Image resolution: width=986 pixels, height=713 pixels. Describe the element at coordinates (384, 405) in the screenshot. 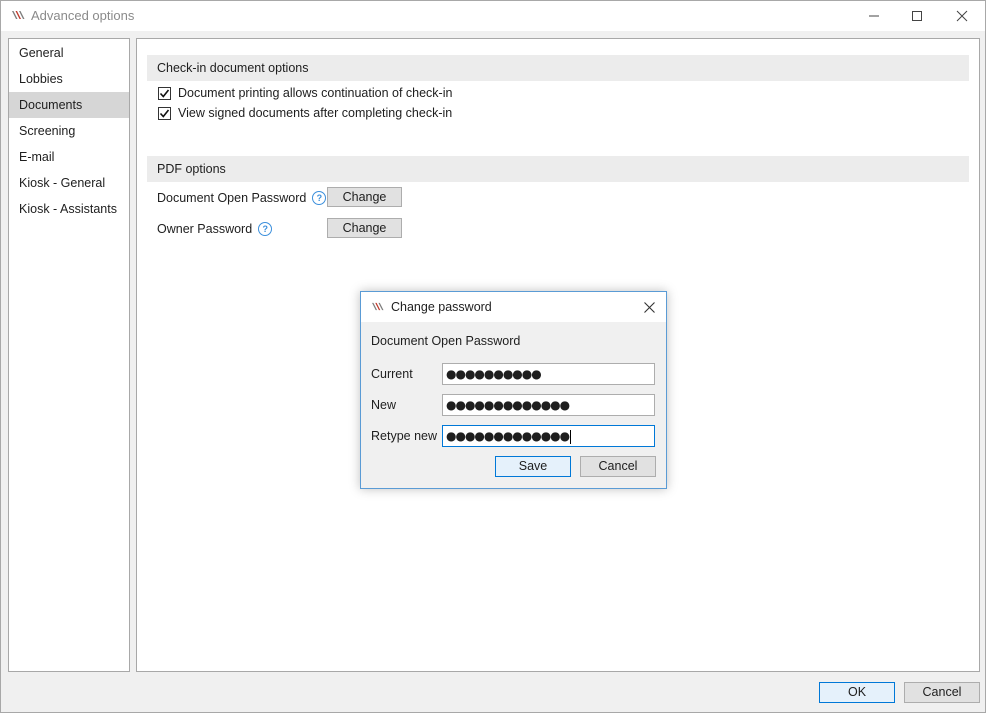

I see `new-password-label: New` at that location.